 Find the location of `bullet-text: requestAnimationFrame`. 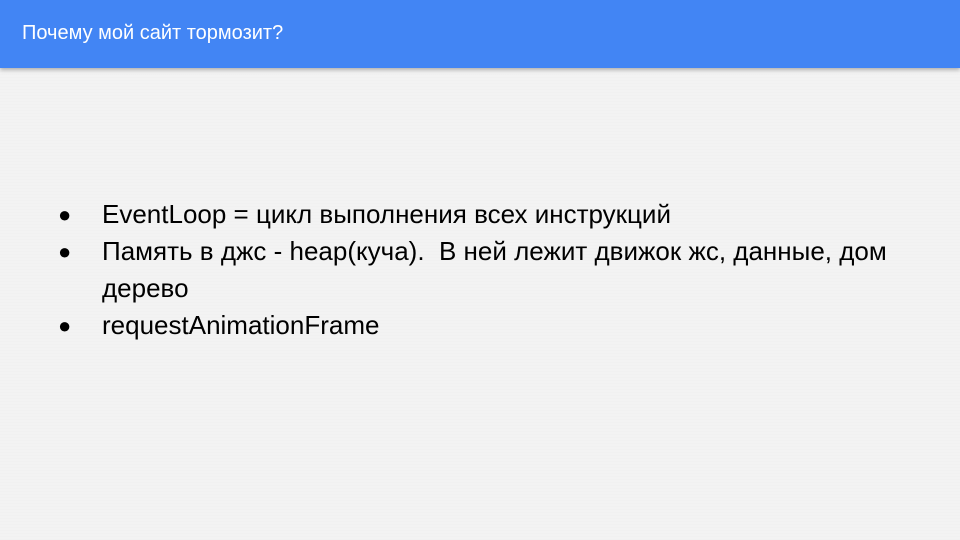

bullet-text: requestAnimationFrame is located at coordinates (241, 325).